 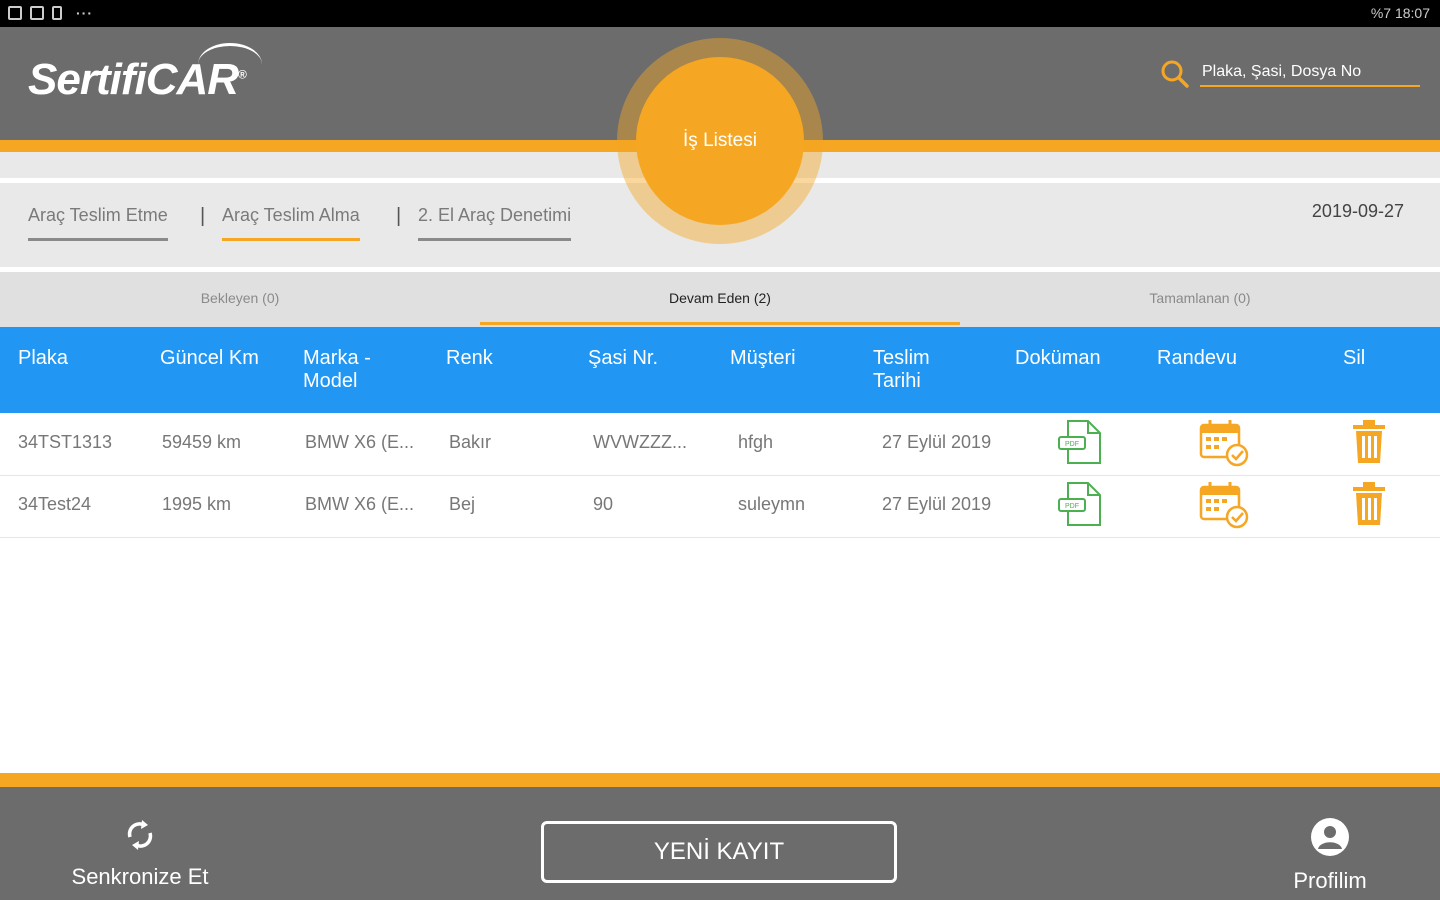 What do you see at coordinates (1330, 880) in the screenshot?
I see `profile-label: Profilim` at bounding box center [1330, 880].